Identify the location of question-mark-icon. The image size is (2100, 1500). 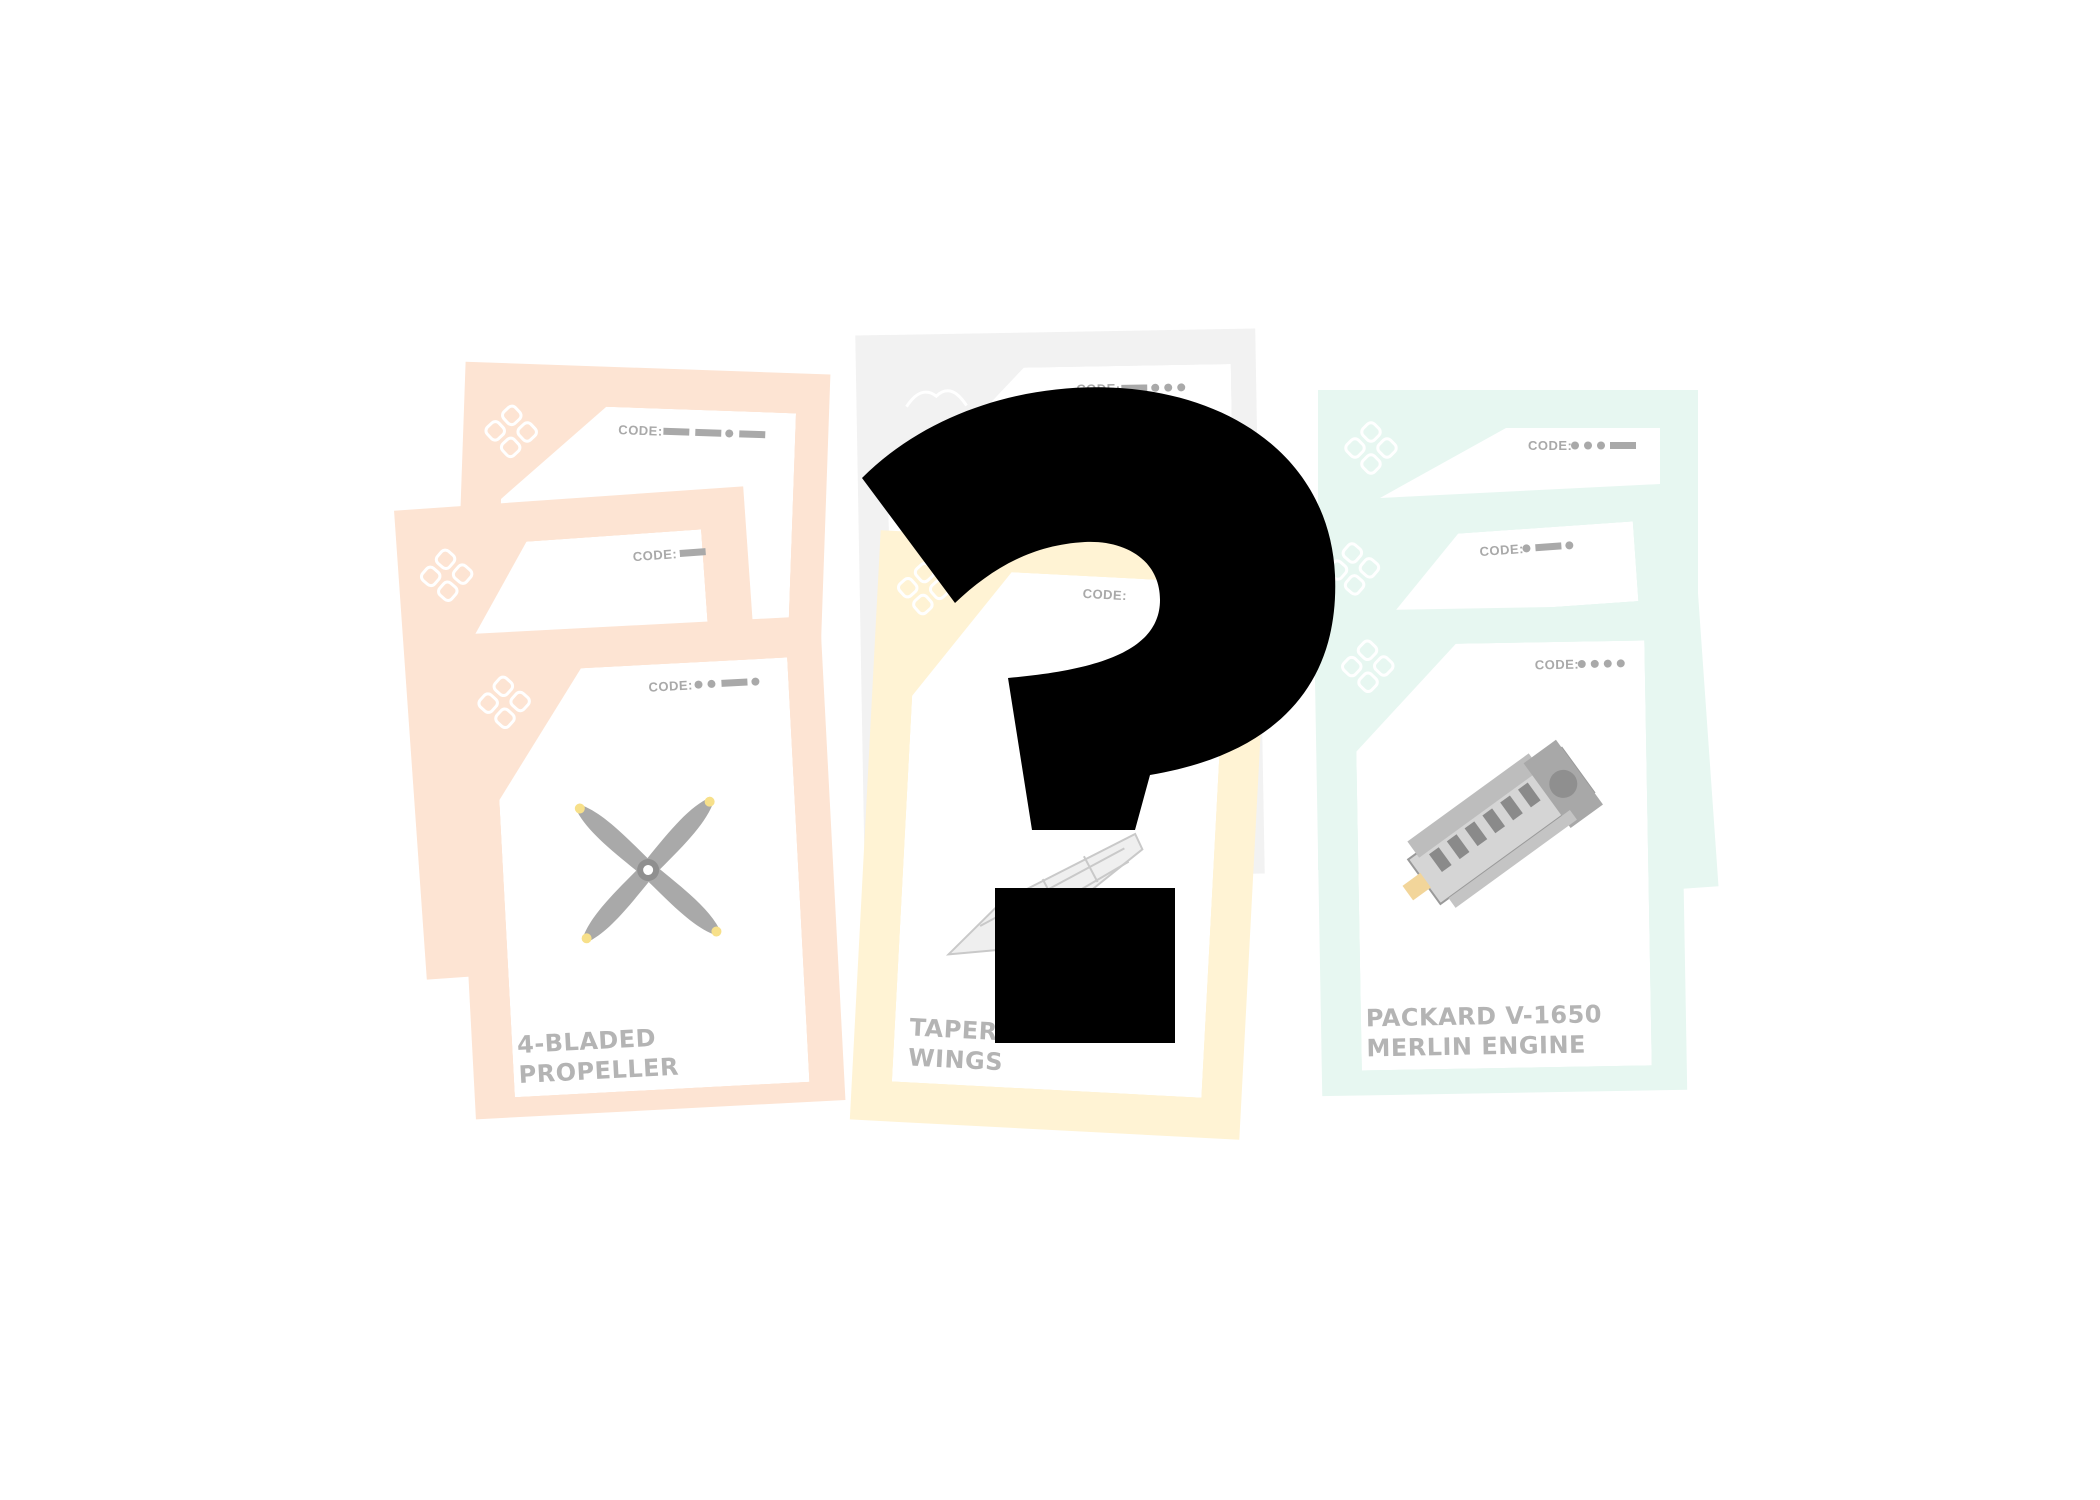
(1099, 715).